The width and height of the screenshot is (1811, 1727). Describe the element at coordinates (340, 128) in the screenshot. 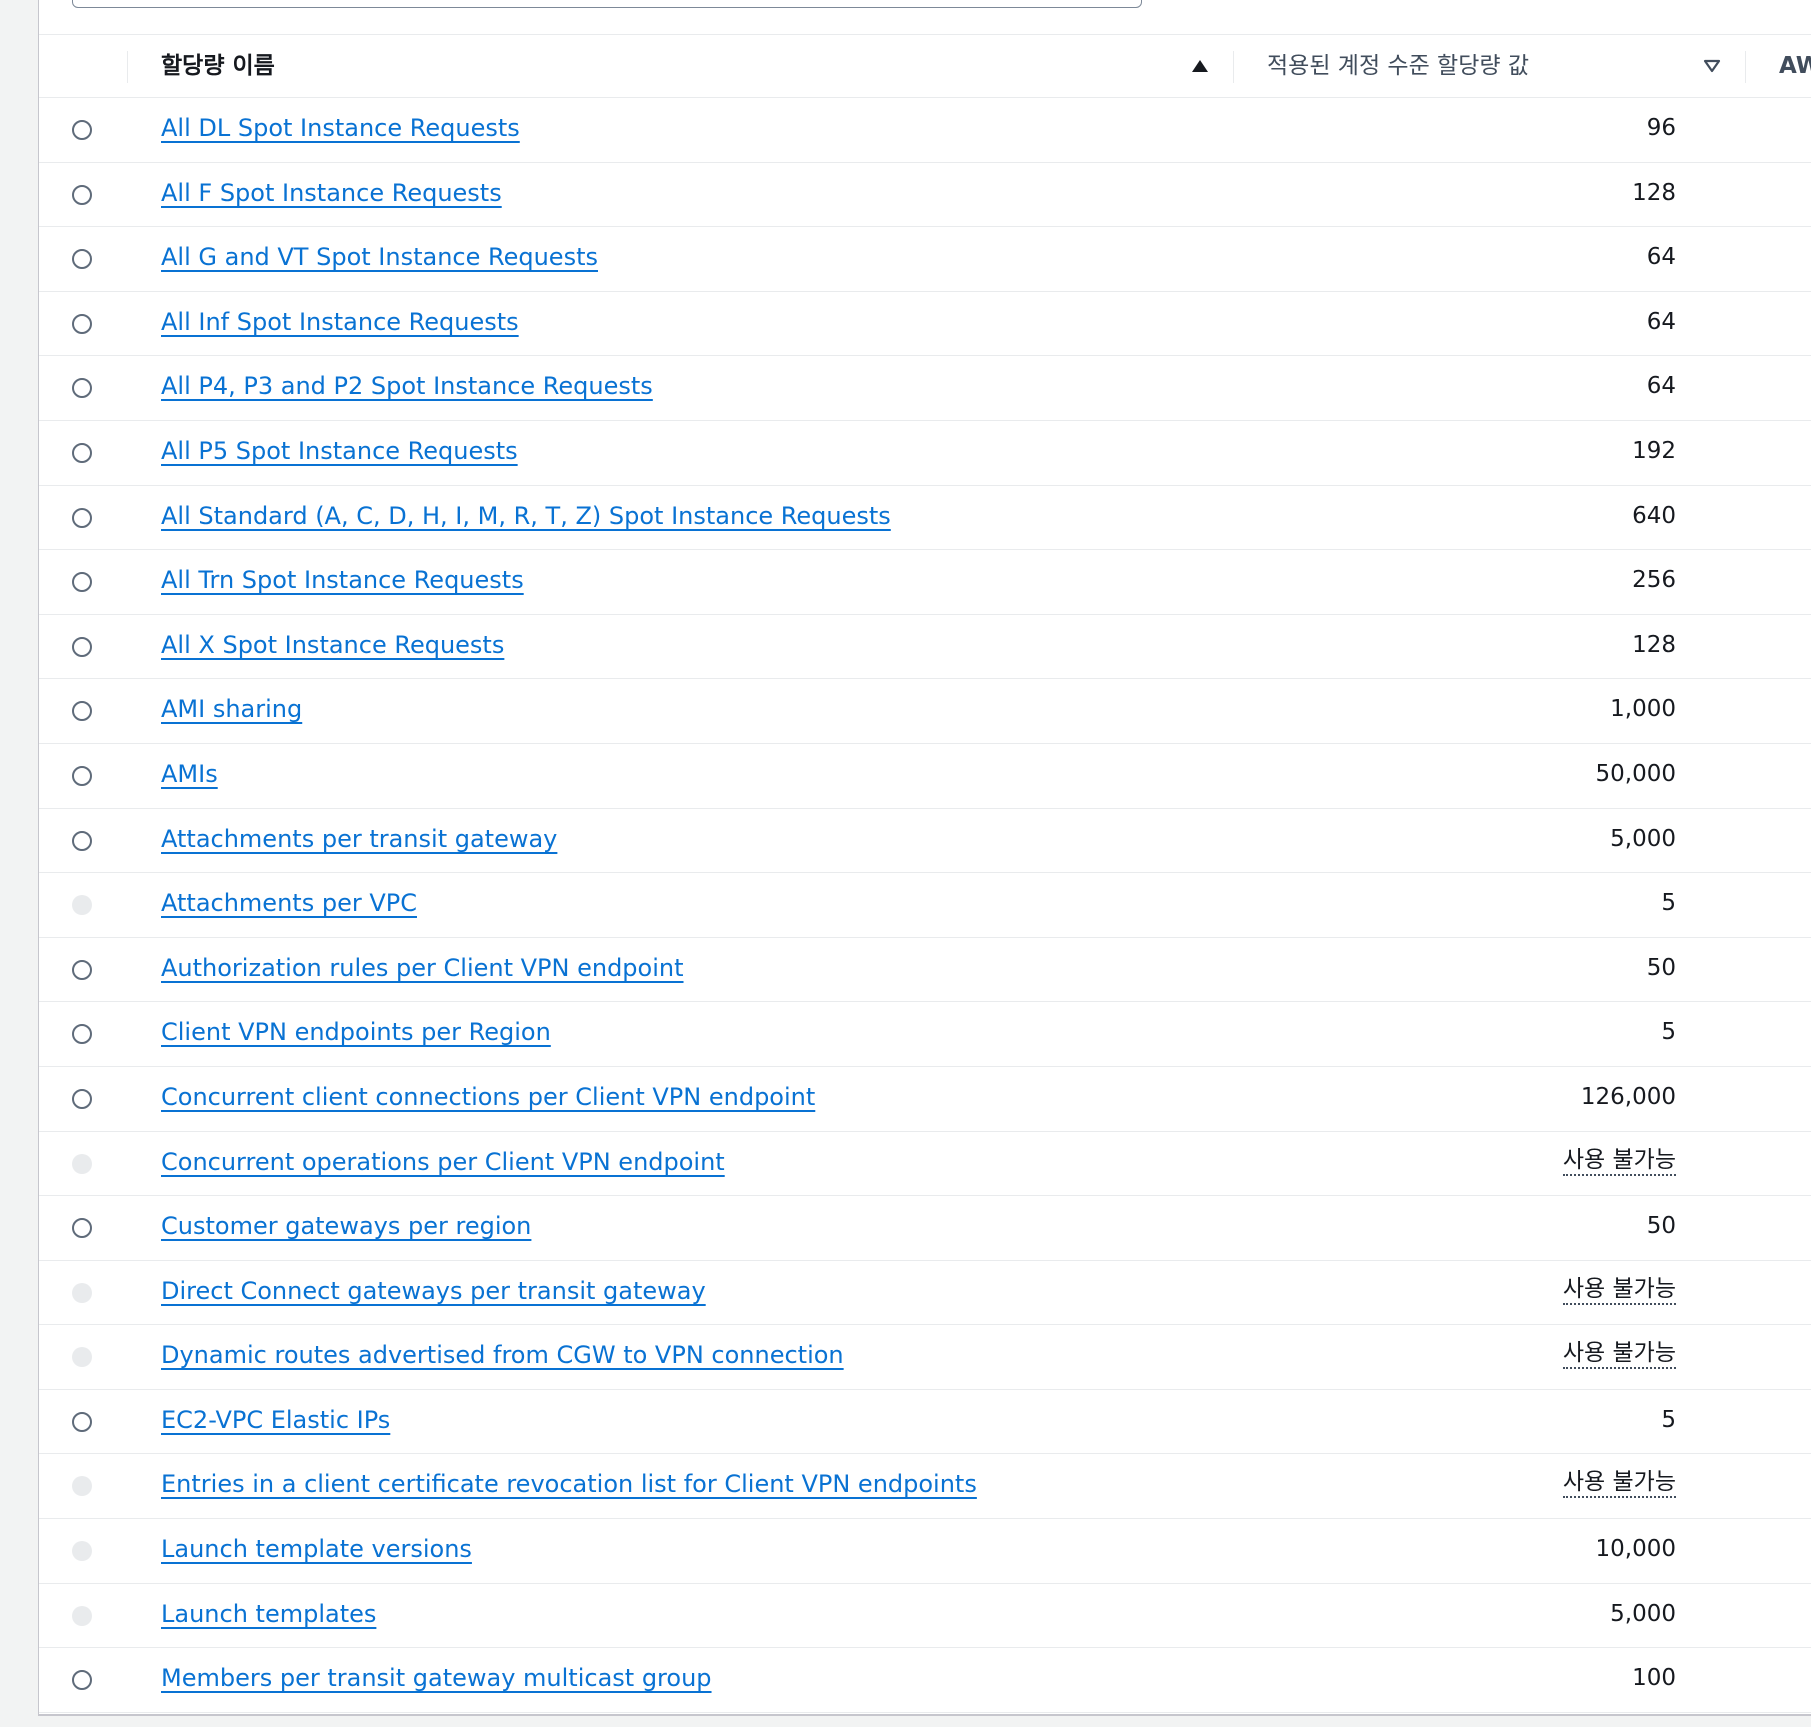

I see `quota-name-link: All DL Spot Instance Requests` at that location.